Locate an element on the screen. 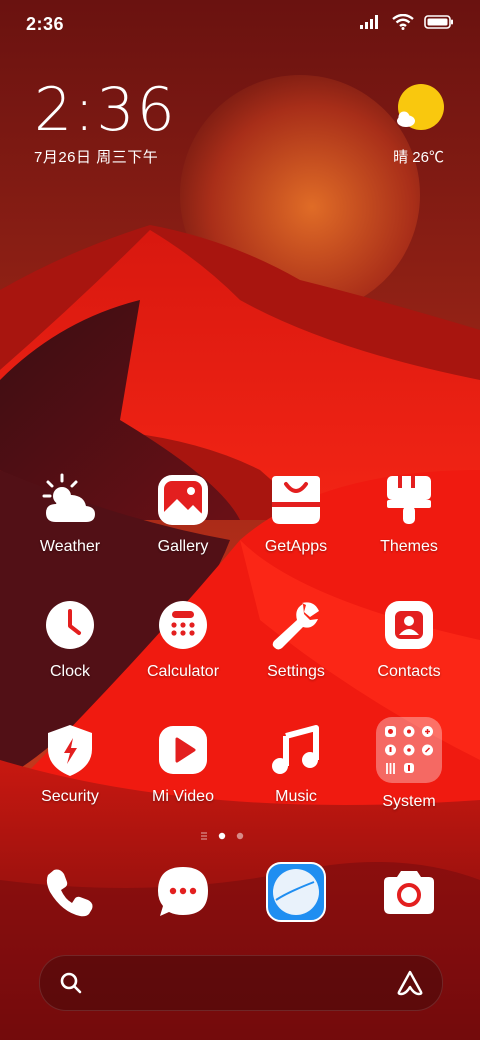  app-contacts: Contacts is located at coordinates (409, 639).